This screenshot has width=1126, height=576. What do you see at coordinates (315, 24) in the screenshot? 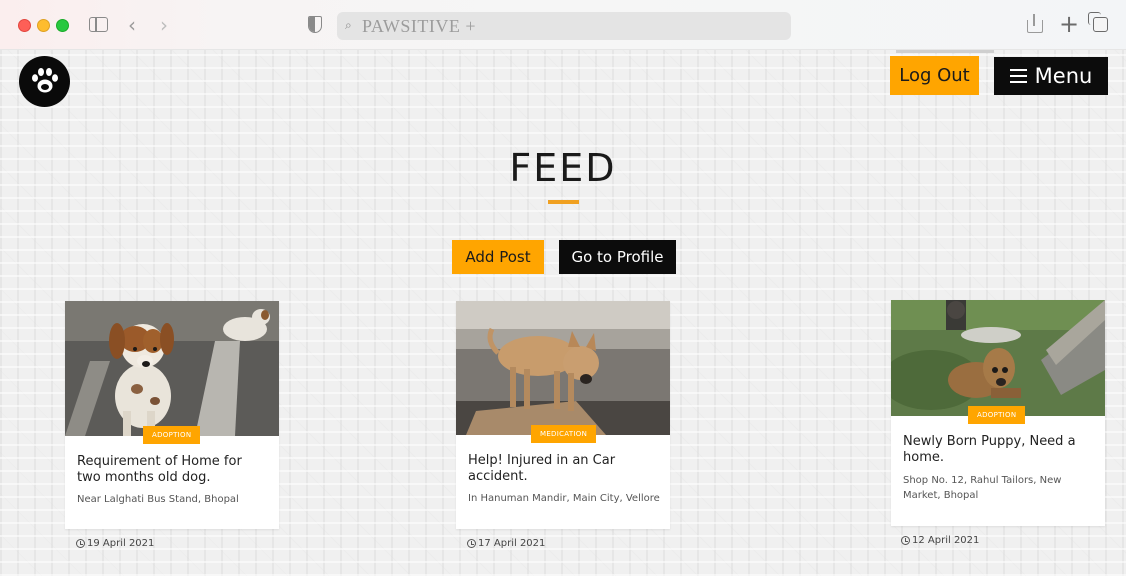
I see `privacy-shield-icon` at bounding box center [315, 24].